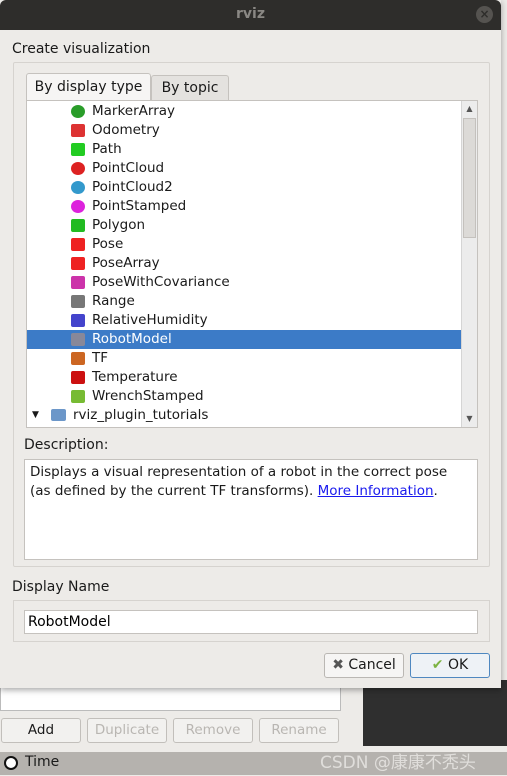 This screenshot has height=776, width=507. I want to click on tree-folder-item: ▼ rviz_plugin_tutorials, so click(244, 415).